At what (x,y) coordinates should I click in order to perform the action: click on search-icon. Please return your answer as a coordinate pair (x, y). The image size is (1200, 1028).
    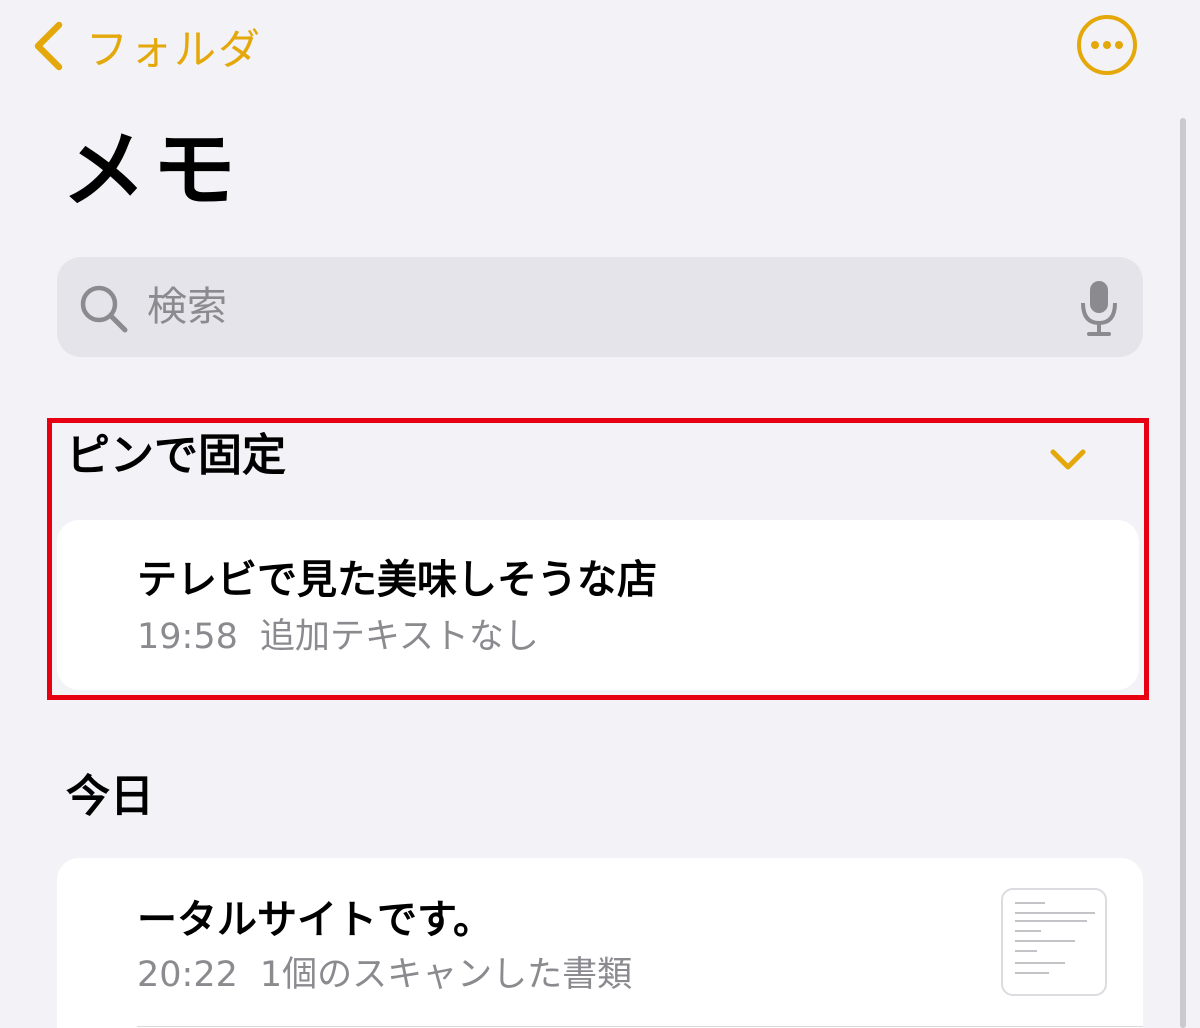
    Looking at the image, I should click on (104, 311).